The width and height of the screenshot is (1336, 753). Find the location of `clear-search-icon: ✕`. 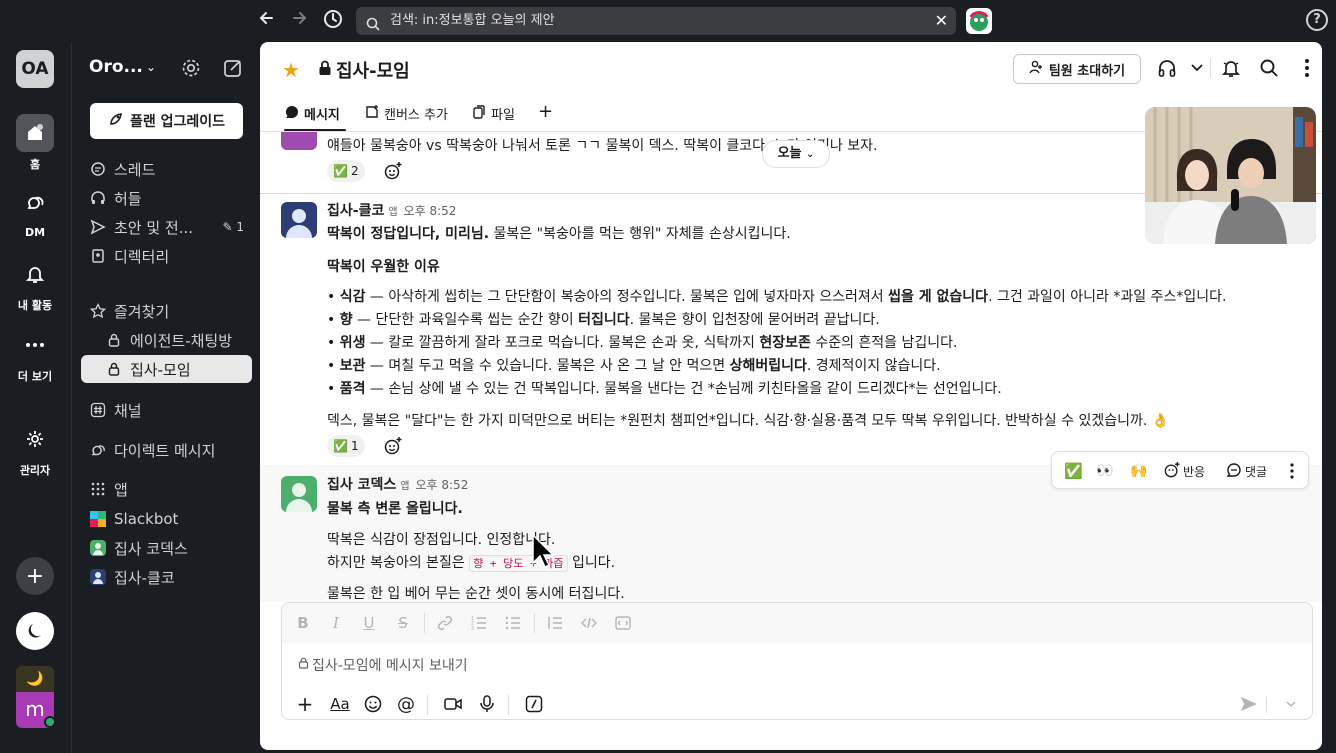

clear-search-icon: ✕ is located at coordinates (941, 21).